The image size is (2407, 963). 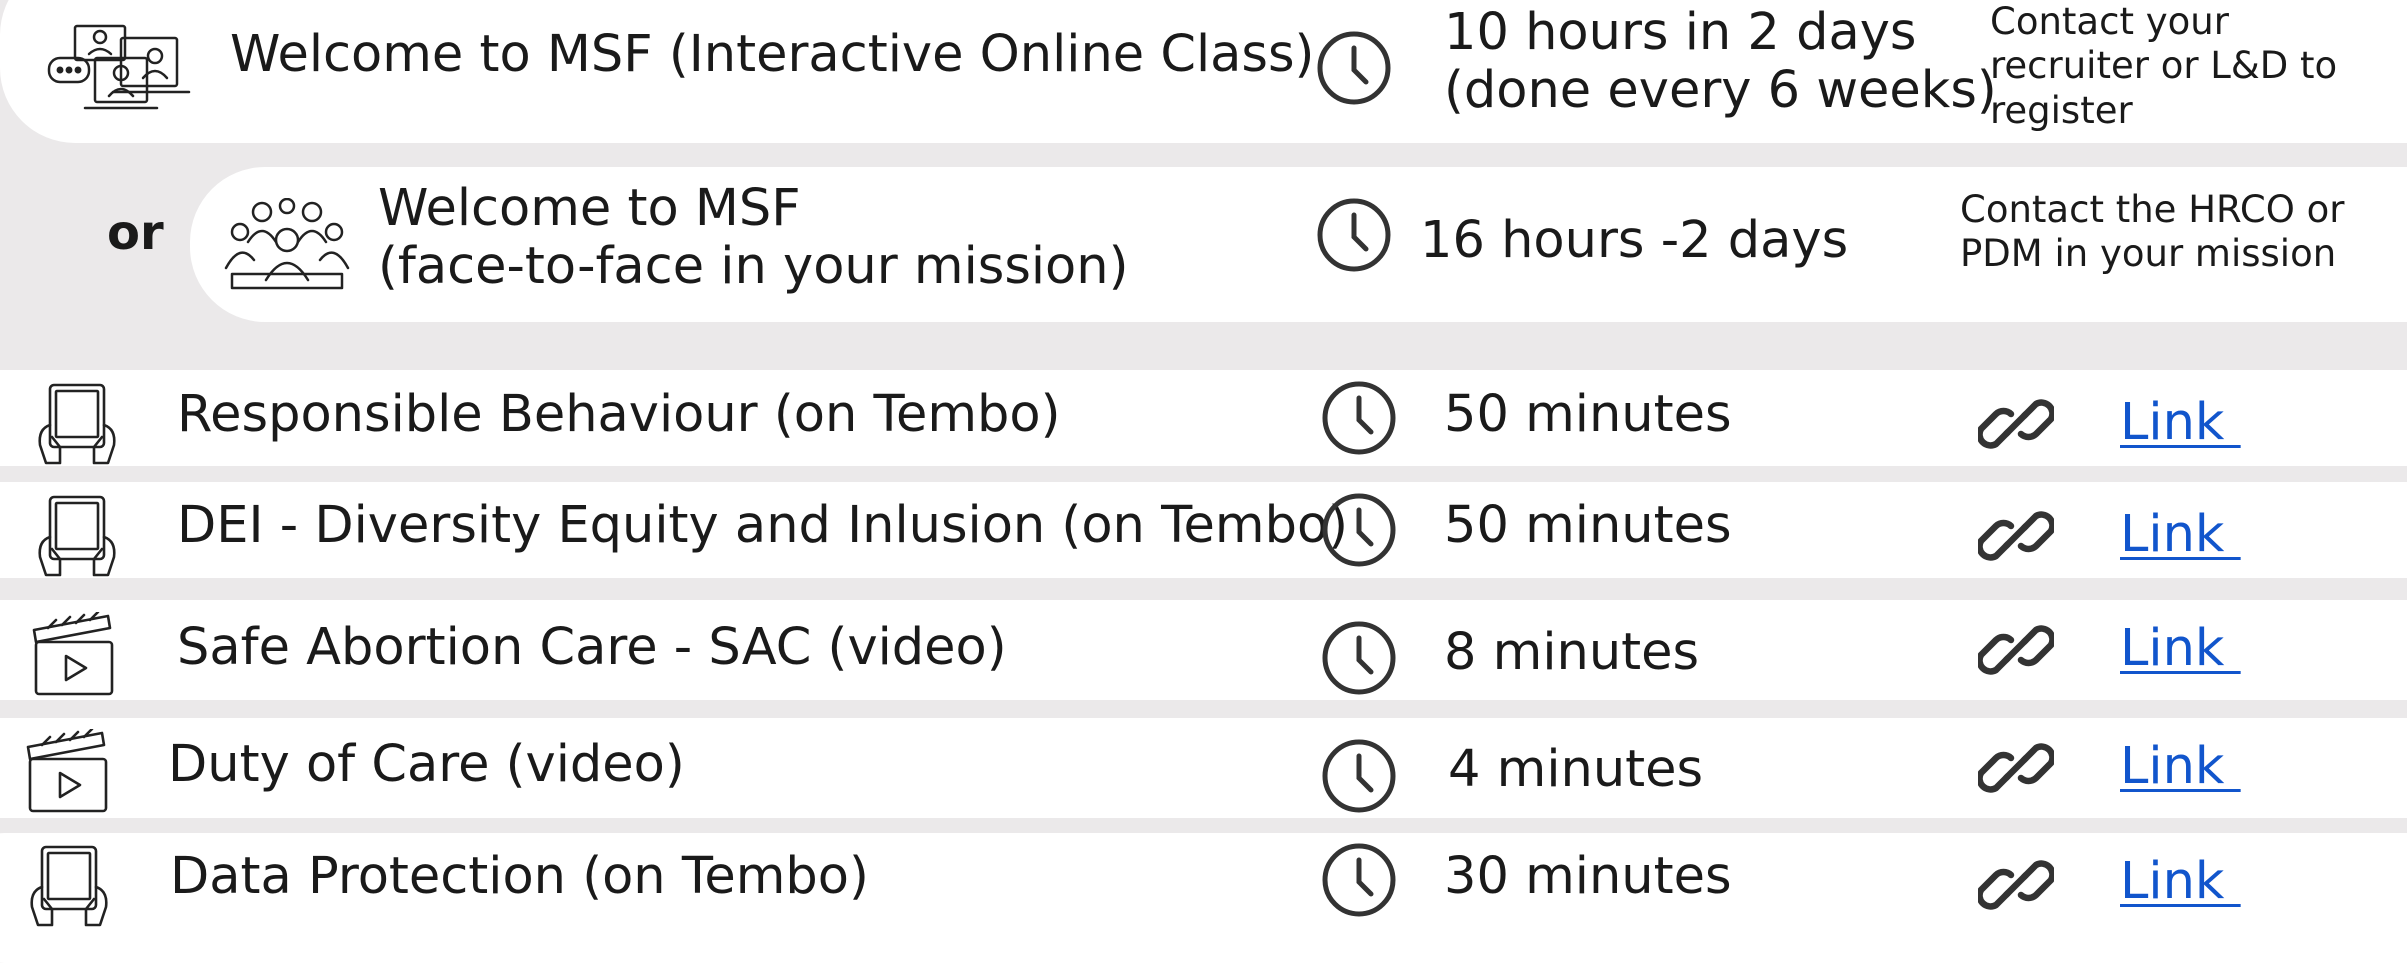 What do you see at coordinates (1588, 876) in the screenshot?
I see `course-duration: 30 minutes` at bounding box center [1588, 876].